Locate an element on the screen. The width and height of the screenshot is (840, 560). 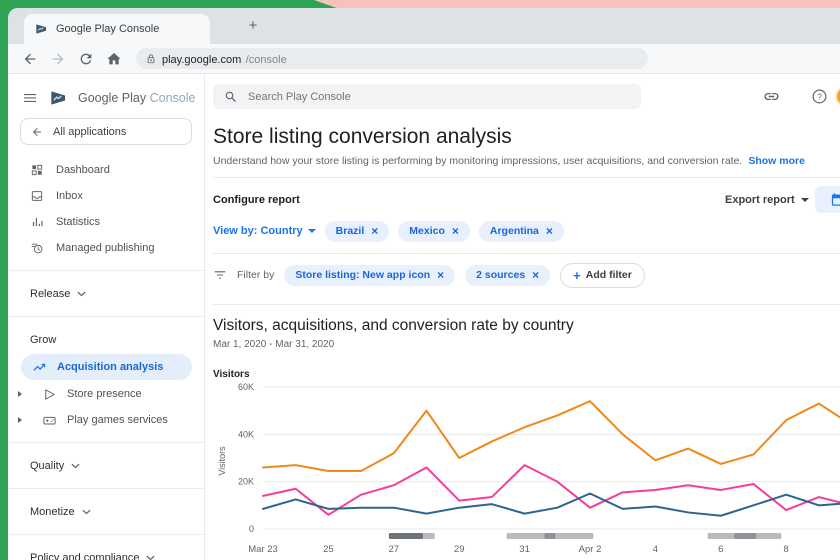
caret-down-icon is located at coordinates (311, 231).